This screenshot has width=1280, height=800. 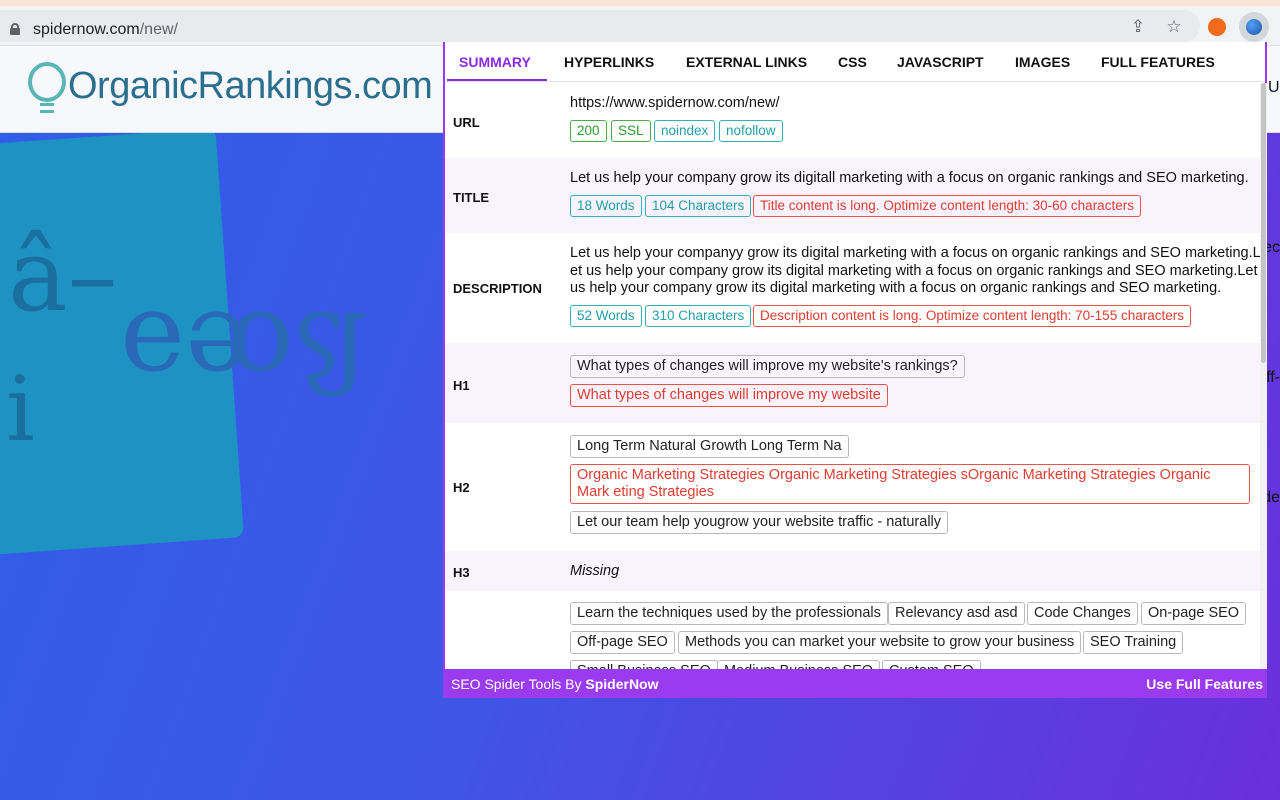 I want to click on word-count-badge: 52 Words, so click(x=606, y=316).